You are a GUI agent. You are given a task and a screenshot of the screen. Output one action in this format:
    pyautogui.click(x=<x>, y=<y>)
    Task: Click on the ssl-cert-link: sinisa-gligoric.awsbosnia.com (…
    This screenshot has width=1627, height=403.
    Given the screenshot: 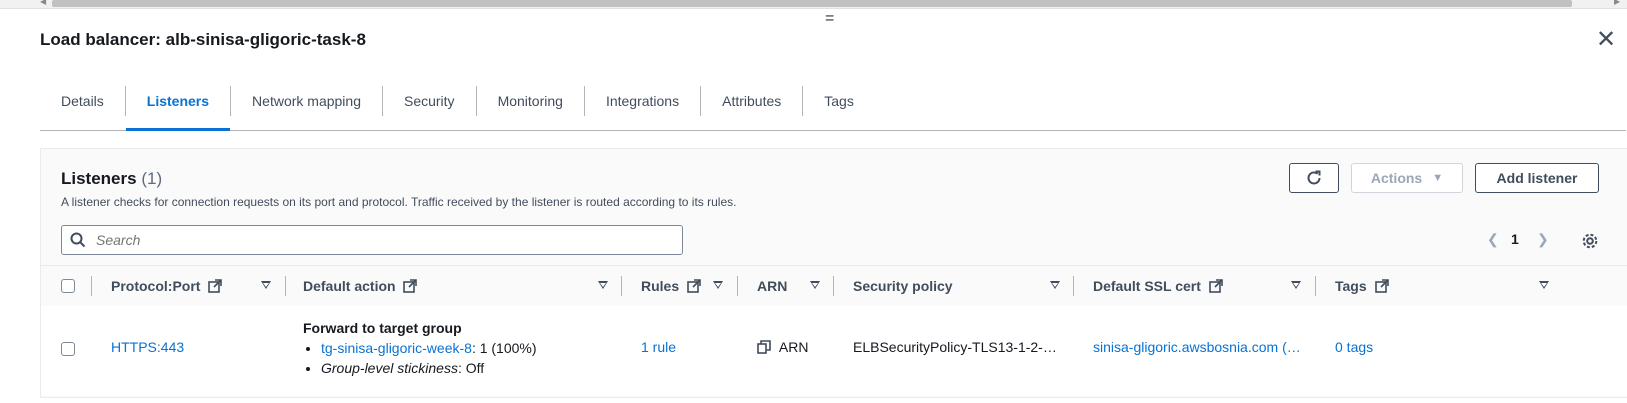 What is the action you would take?
    pyautogui.click(x=1197, y=347)
    